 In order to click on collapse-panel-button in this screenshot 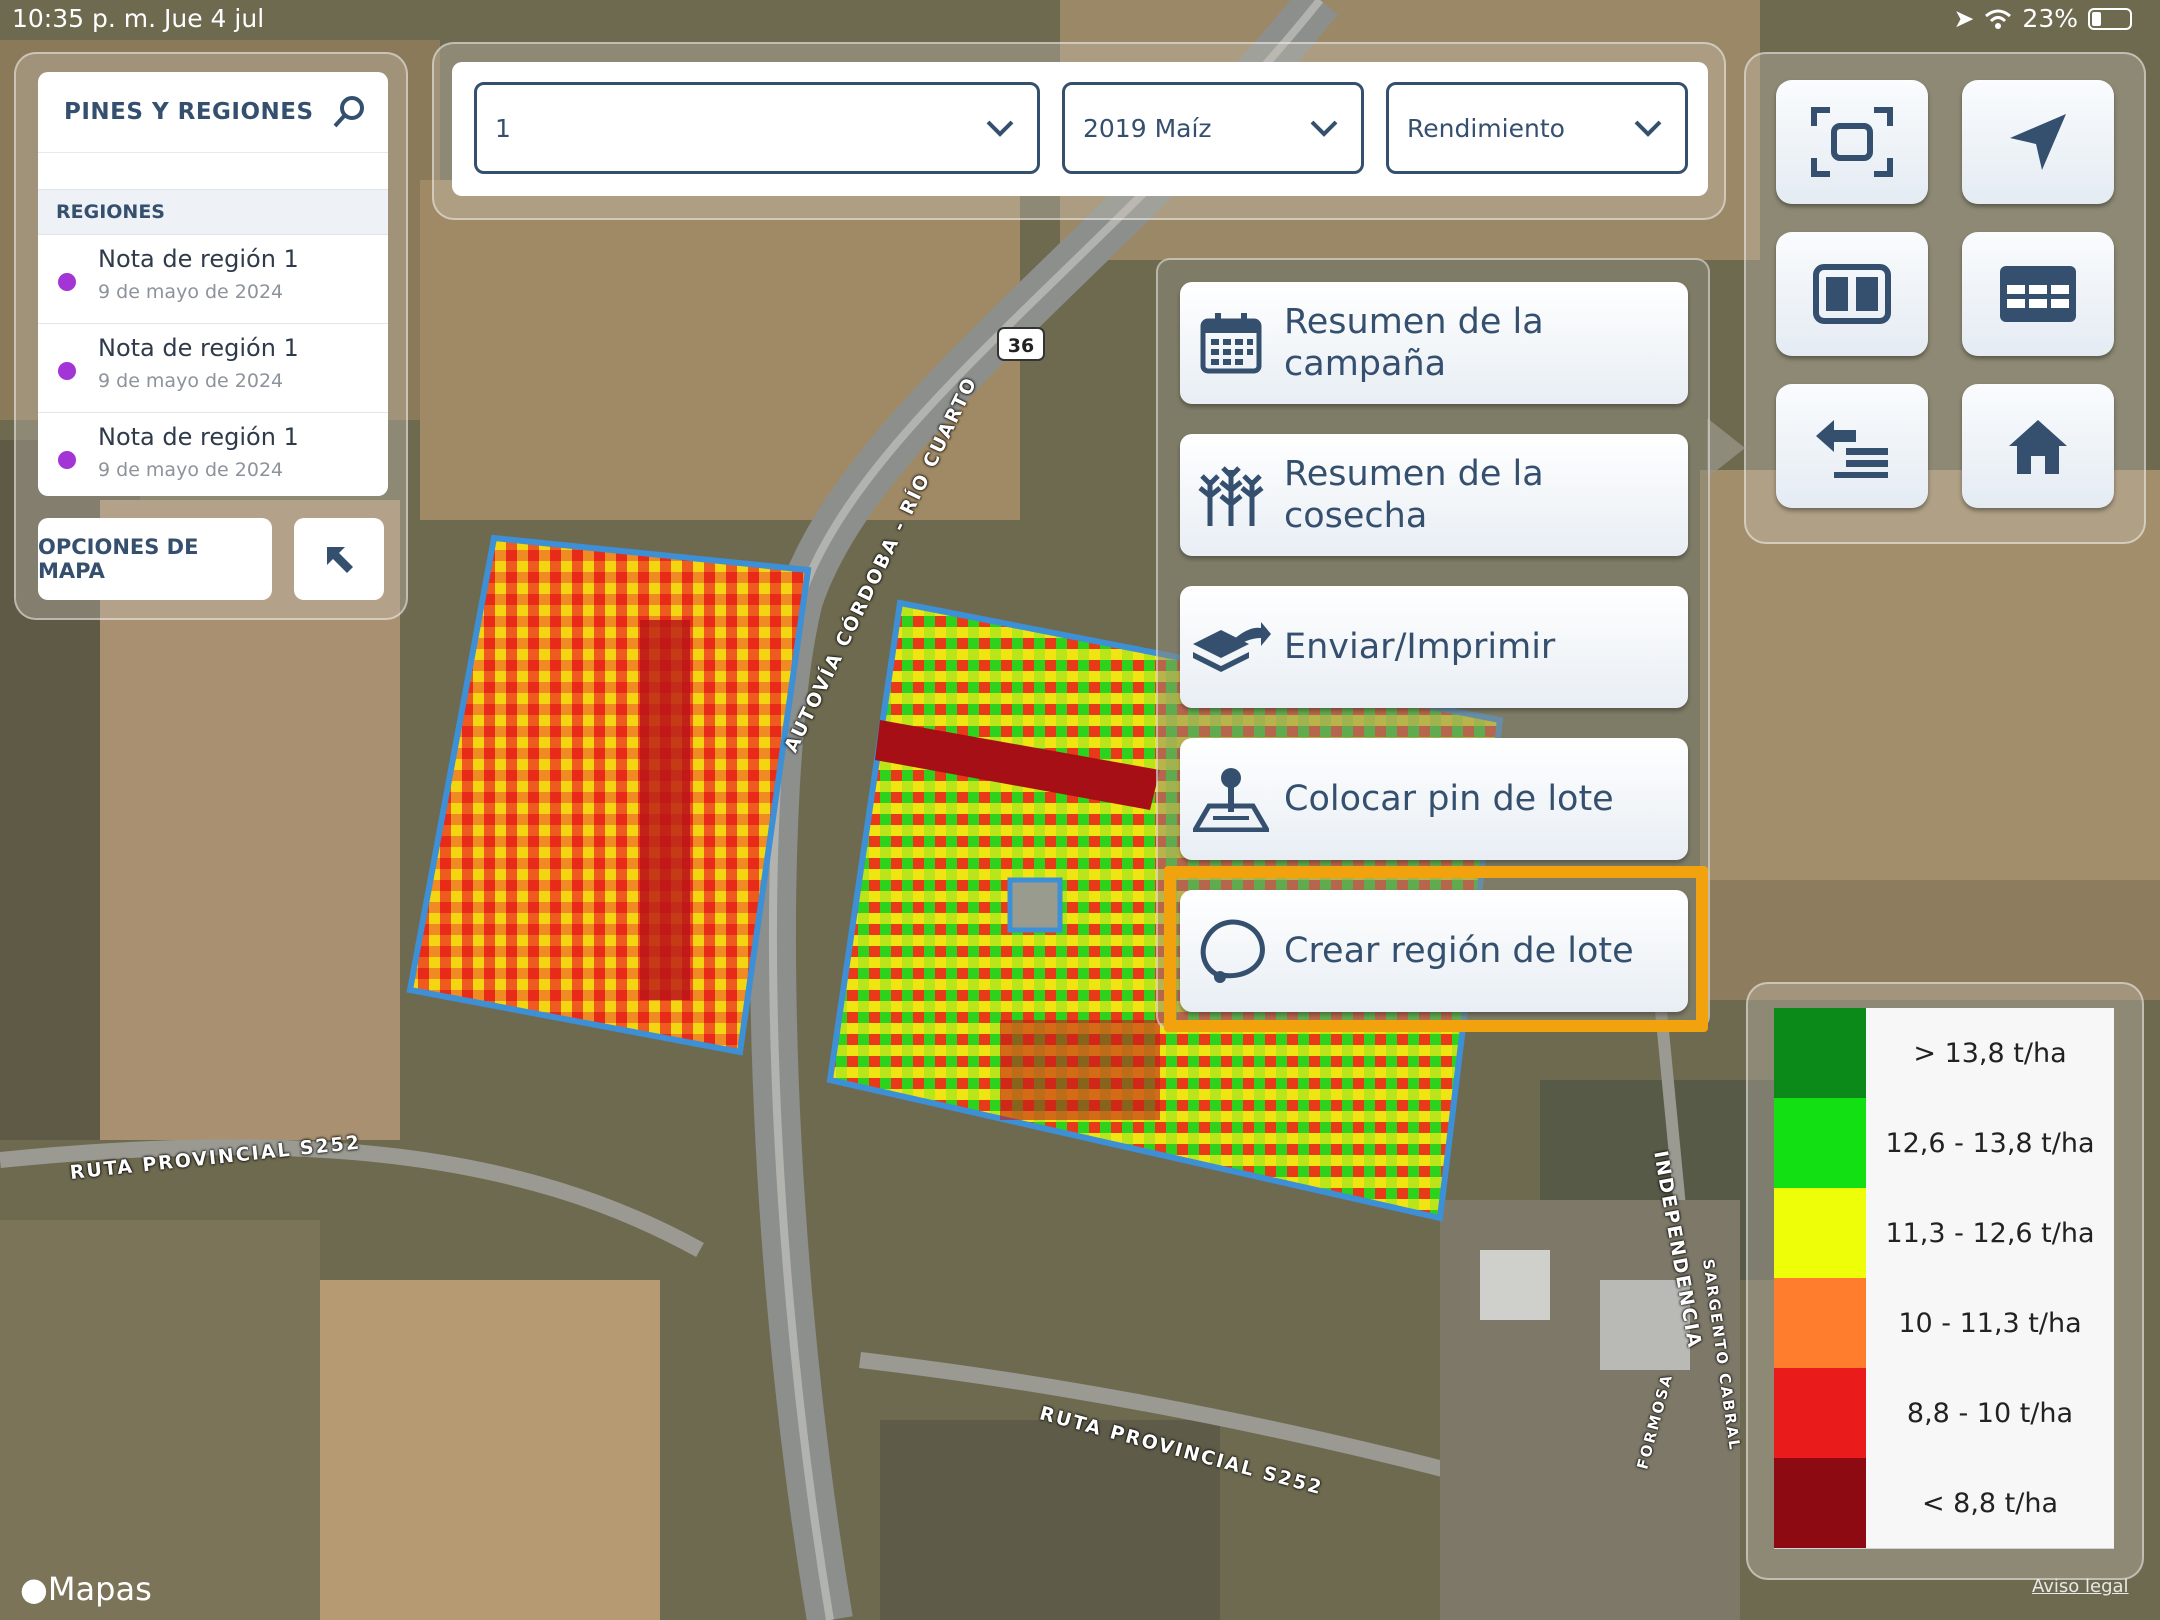, I will do `click(339, 559)`.